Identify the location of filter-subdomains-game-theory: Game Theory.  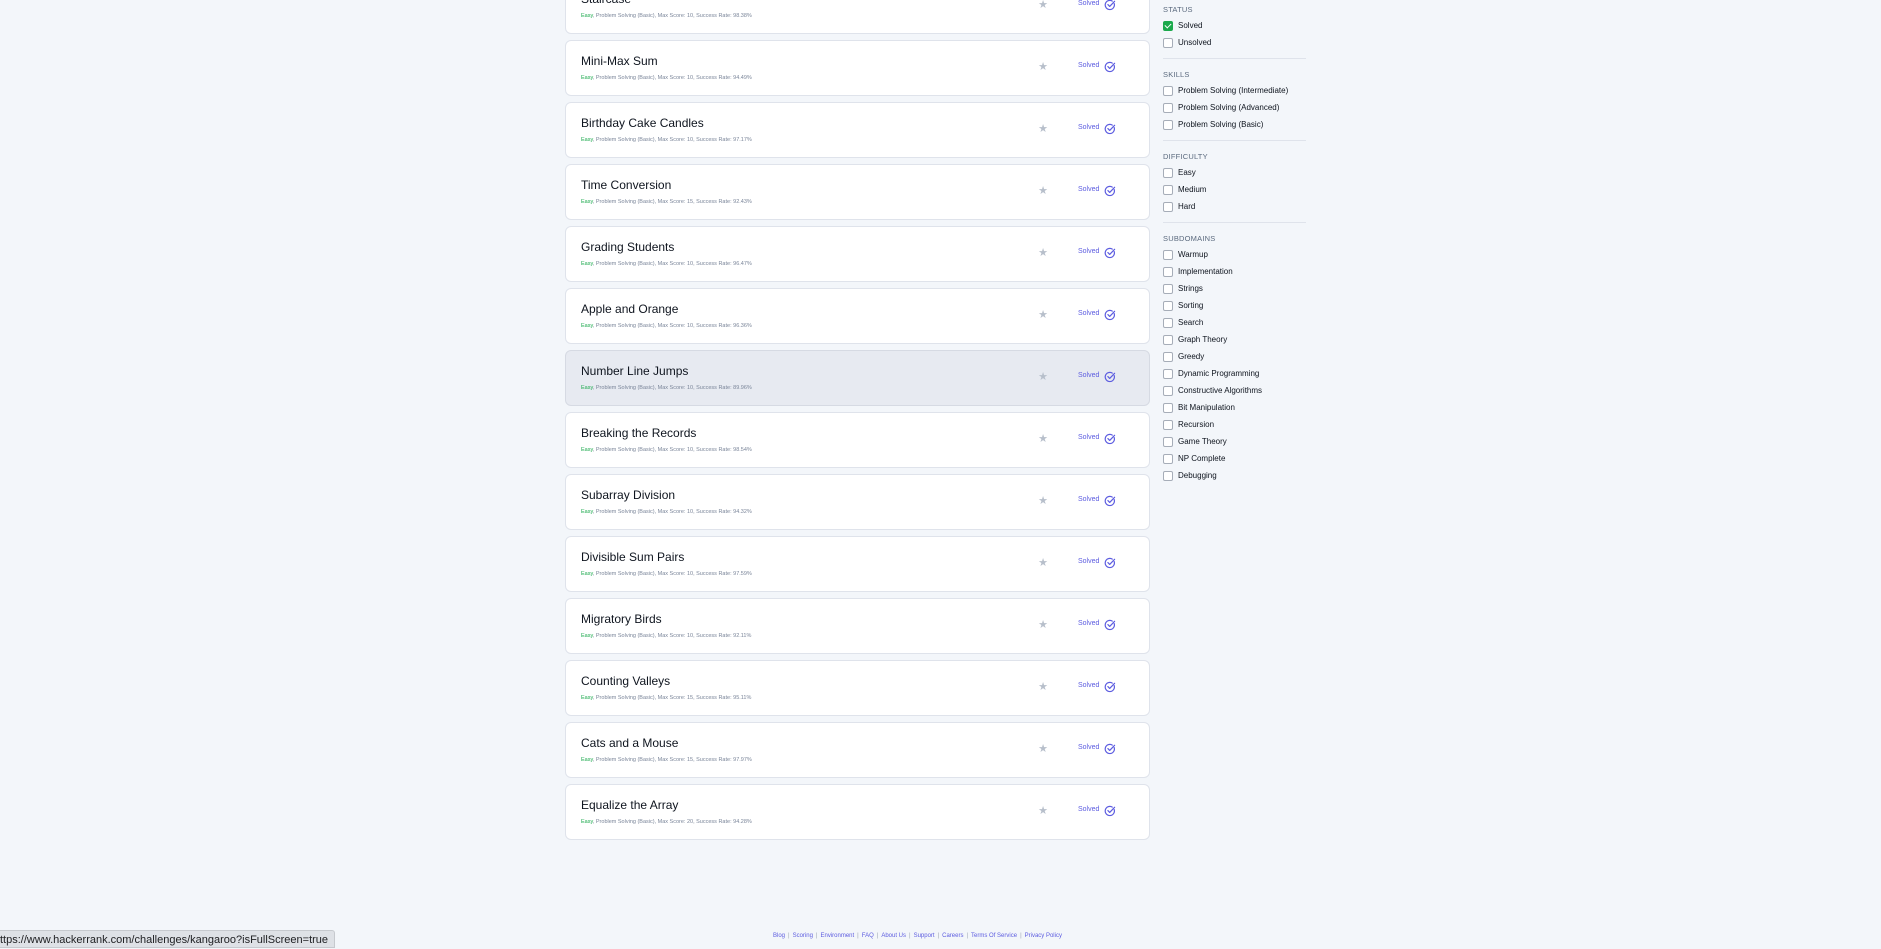
(1234, 441).